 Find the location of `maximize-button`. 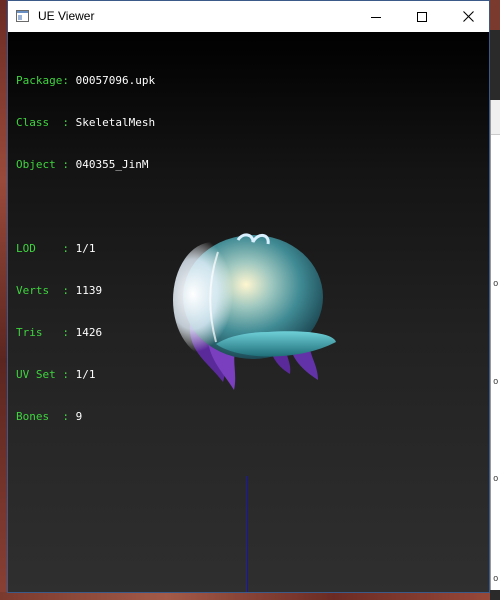

maximize-button is located at coordinates (422, 16).